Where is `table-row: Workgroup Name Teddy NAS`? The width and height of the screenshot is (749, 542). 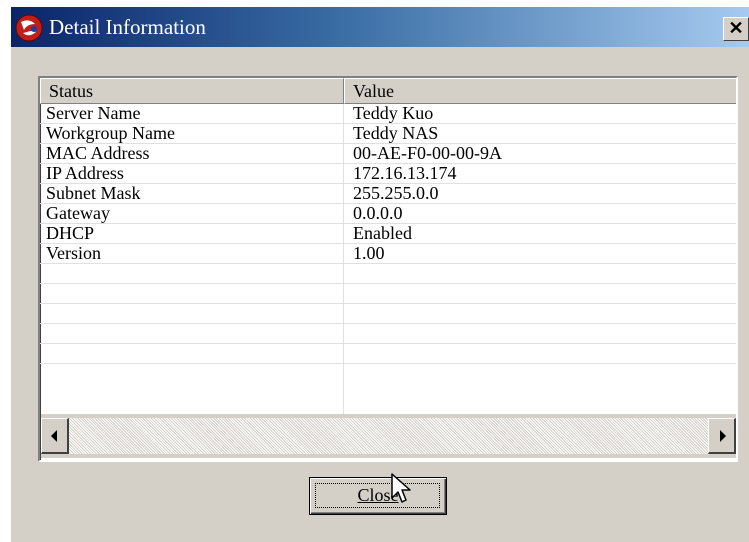 table-row: Workgroup Name Teddy NAS is located at coordinates (388, 133).